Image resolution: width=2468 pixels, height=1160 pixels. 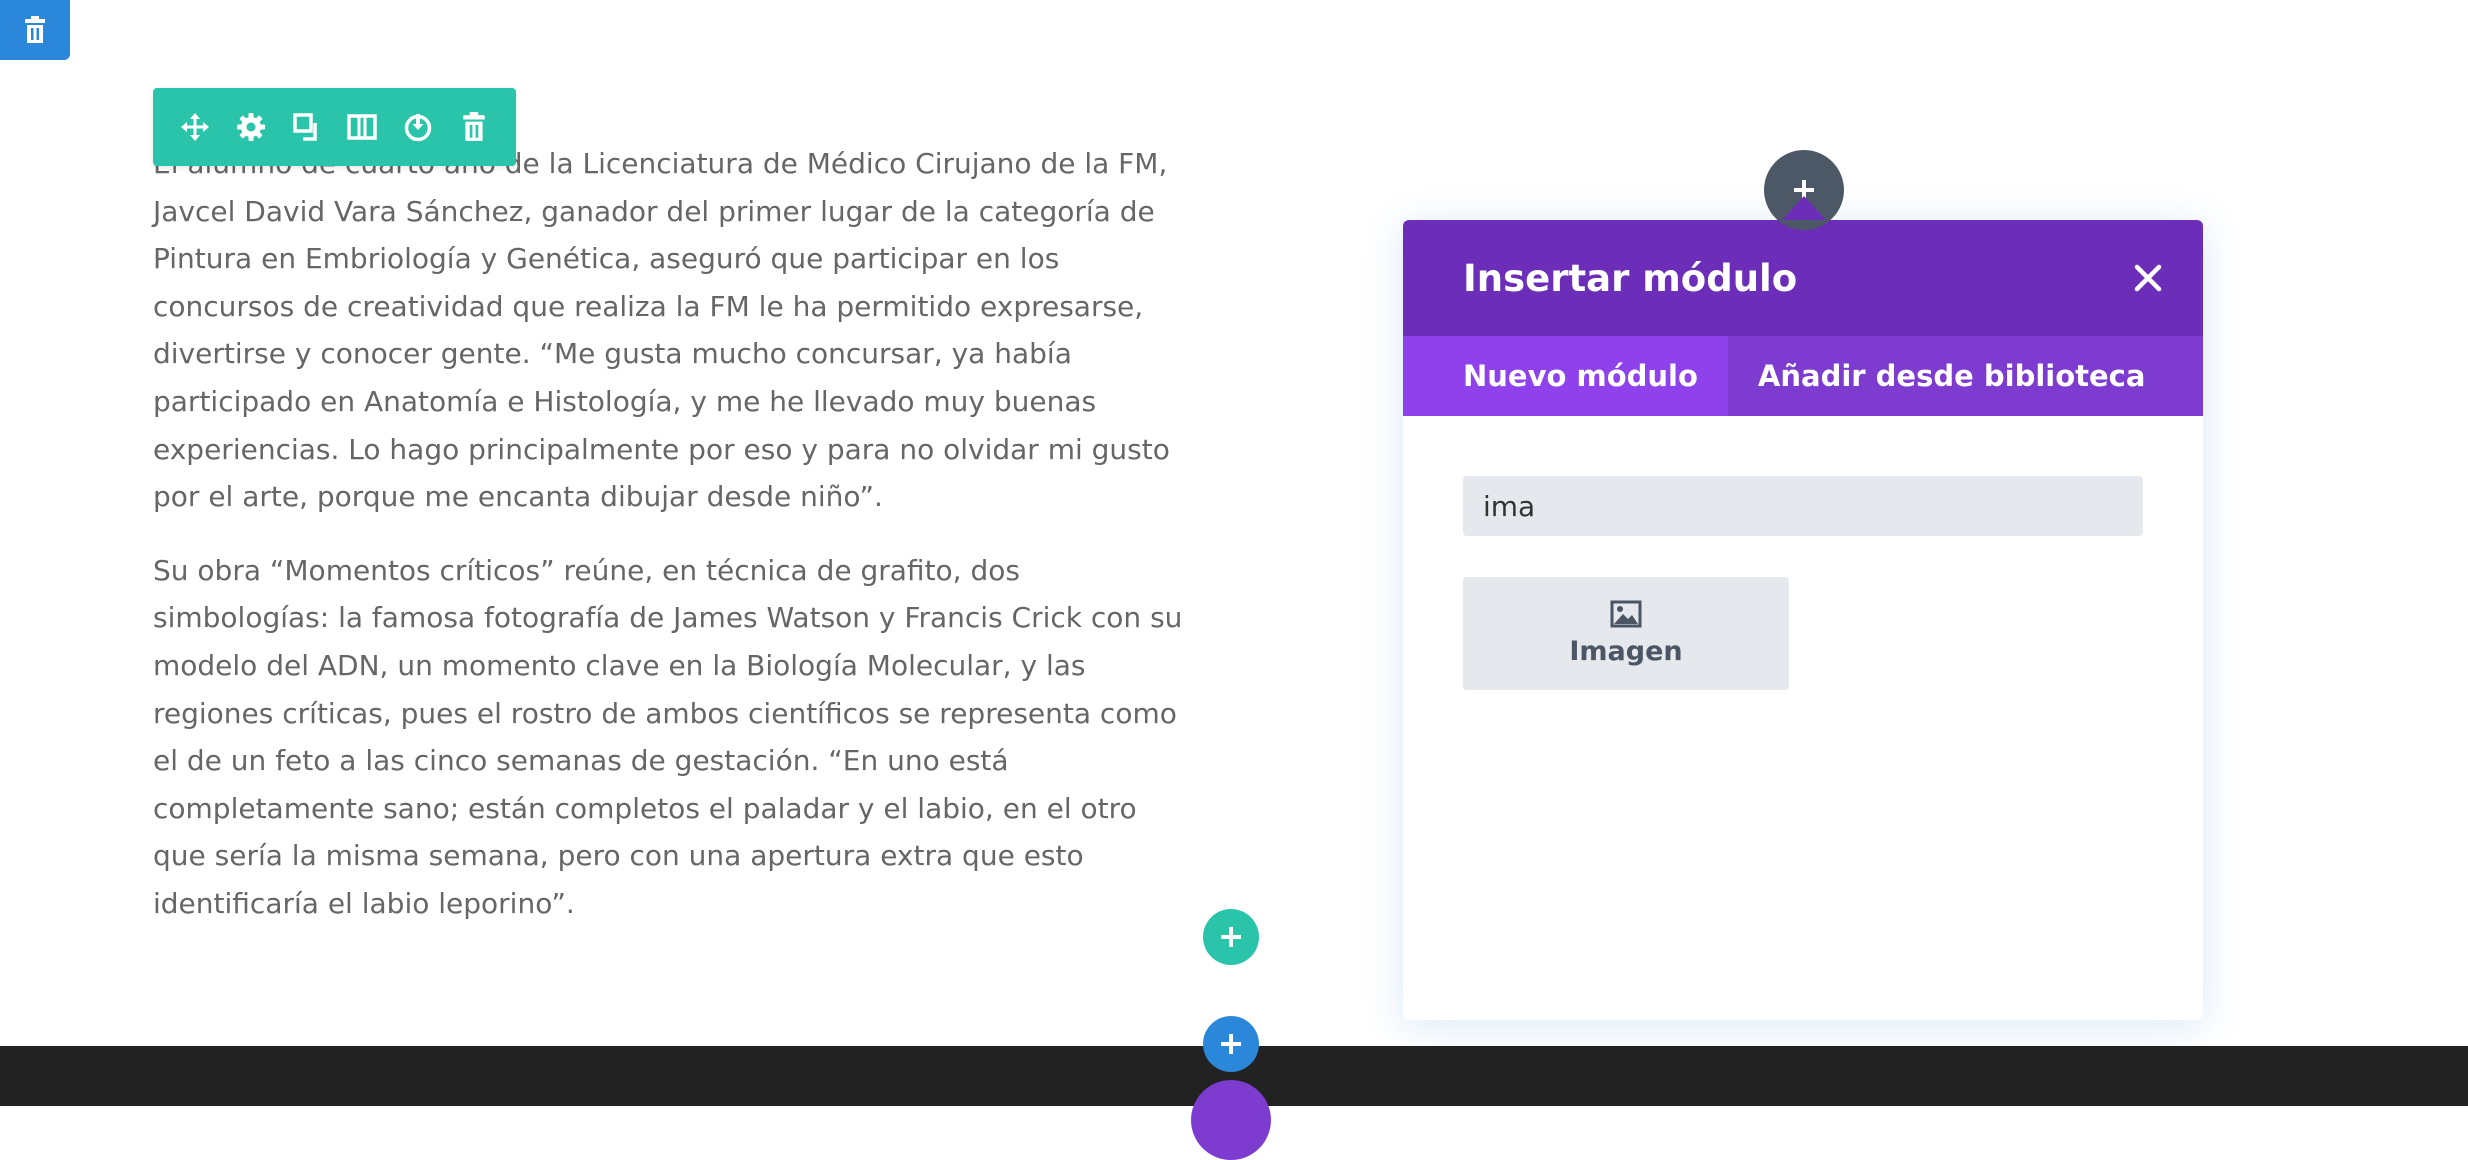 I want to click on move-button, so click(x=195, y=127).